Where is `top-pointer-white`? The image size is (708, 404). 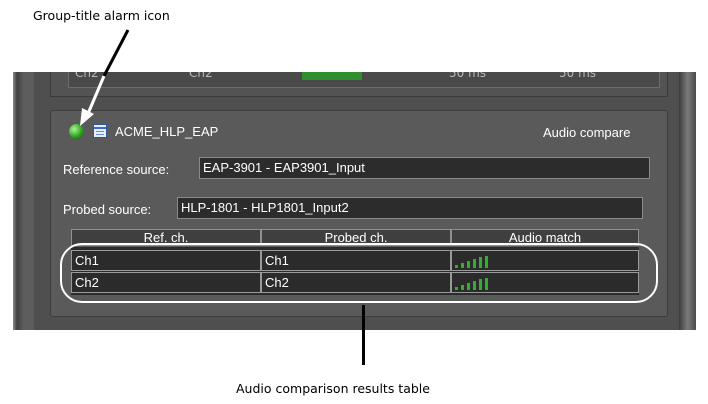 top-pointer-white is located at coordinates (95, 96).